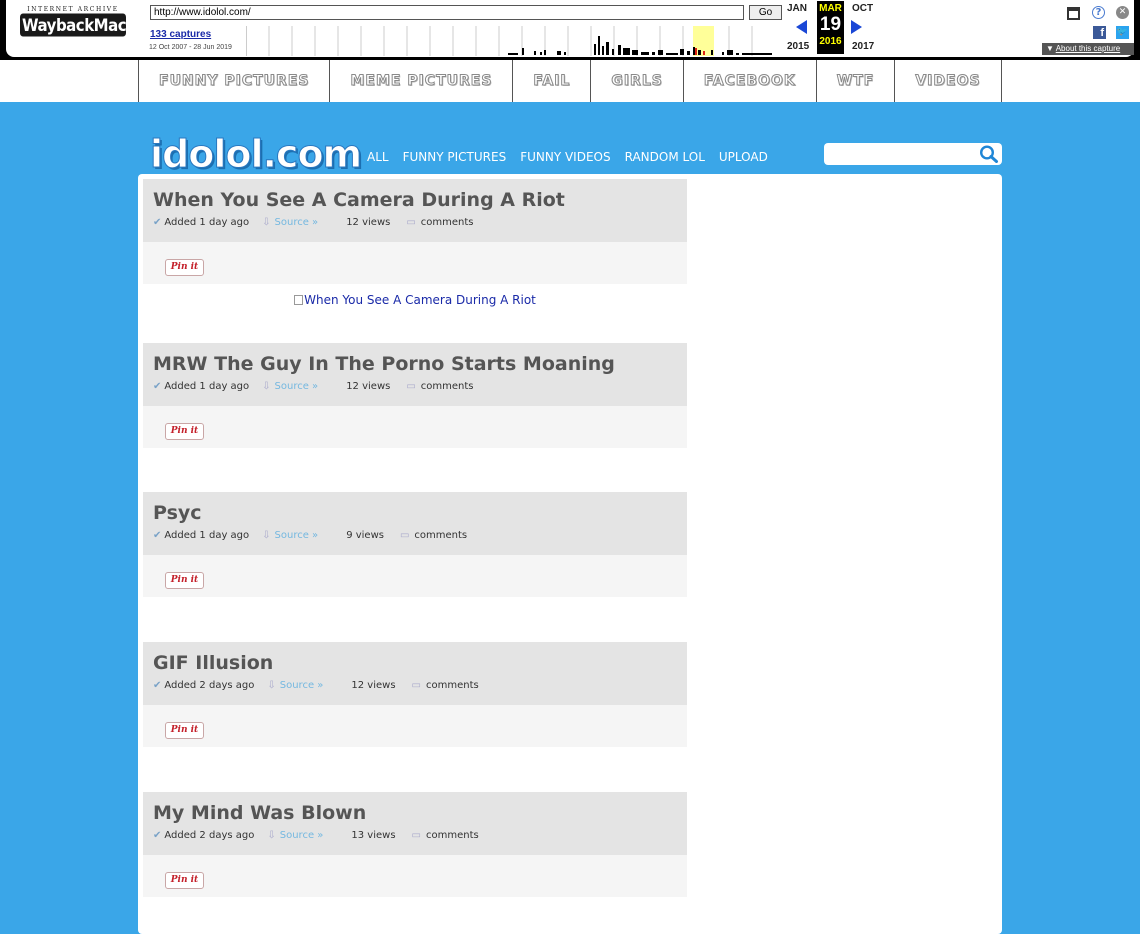  Describe the element at coordinates (1099, 32) in the screenshot. I see `facebook-icon: f` at that location.